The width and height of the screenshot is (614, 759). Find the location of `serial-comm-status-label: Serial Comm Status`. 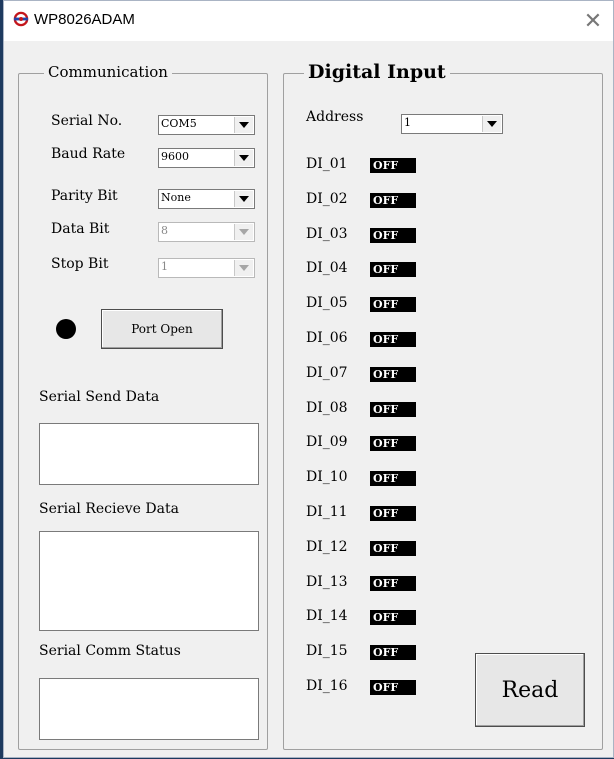

serial-comm-status-label: Serial Comm Status is located at coordinates (110, 651).